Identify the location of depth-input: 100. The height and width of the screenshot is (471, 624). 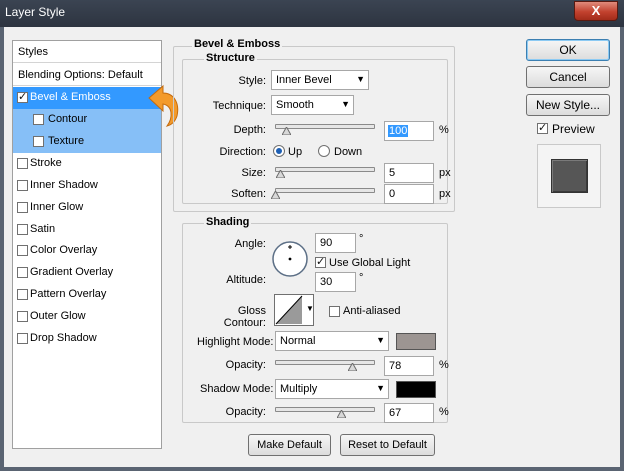
(409, 131).